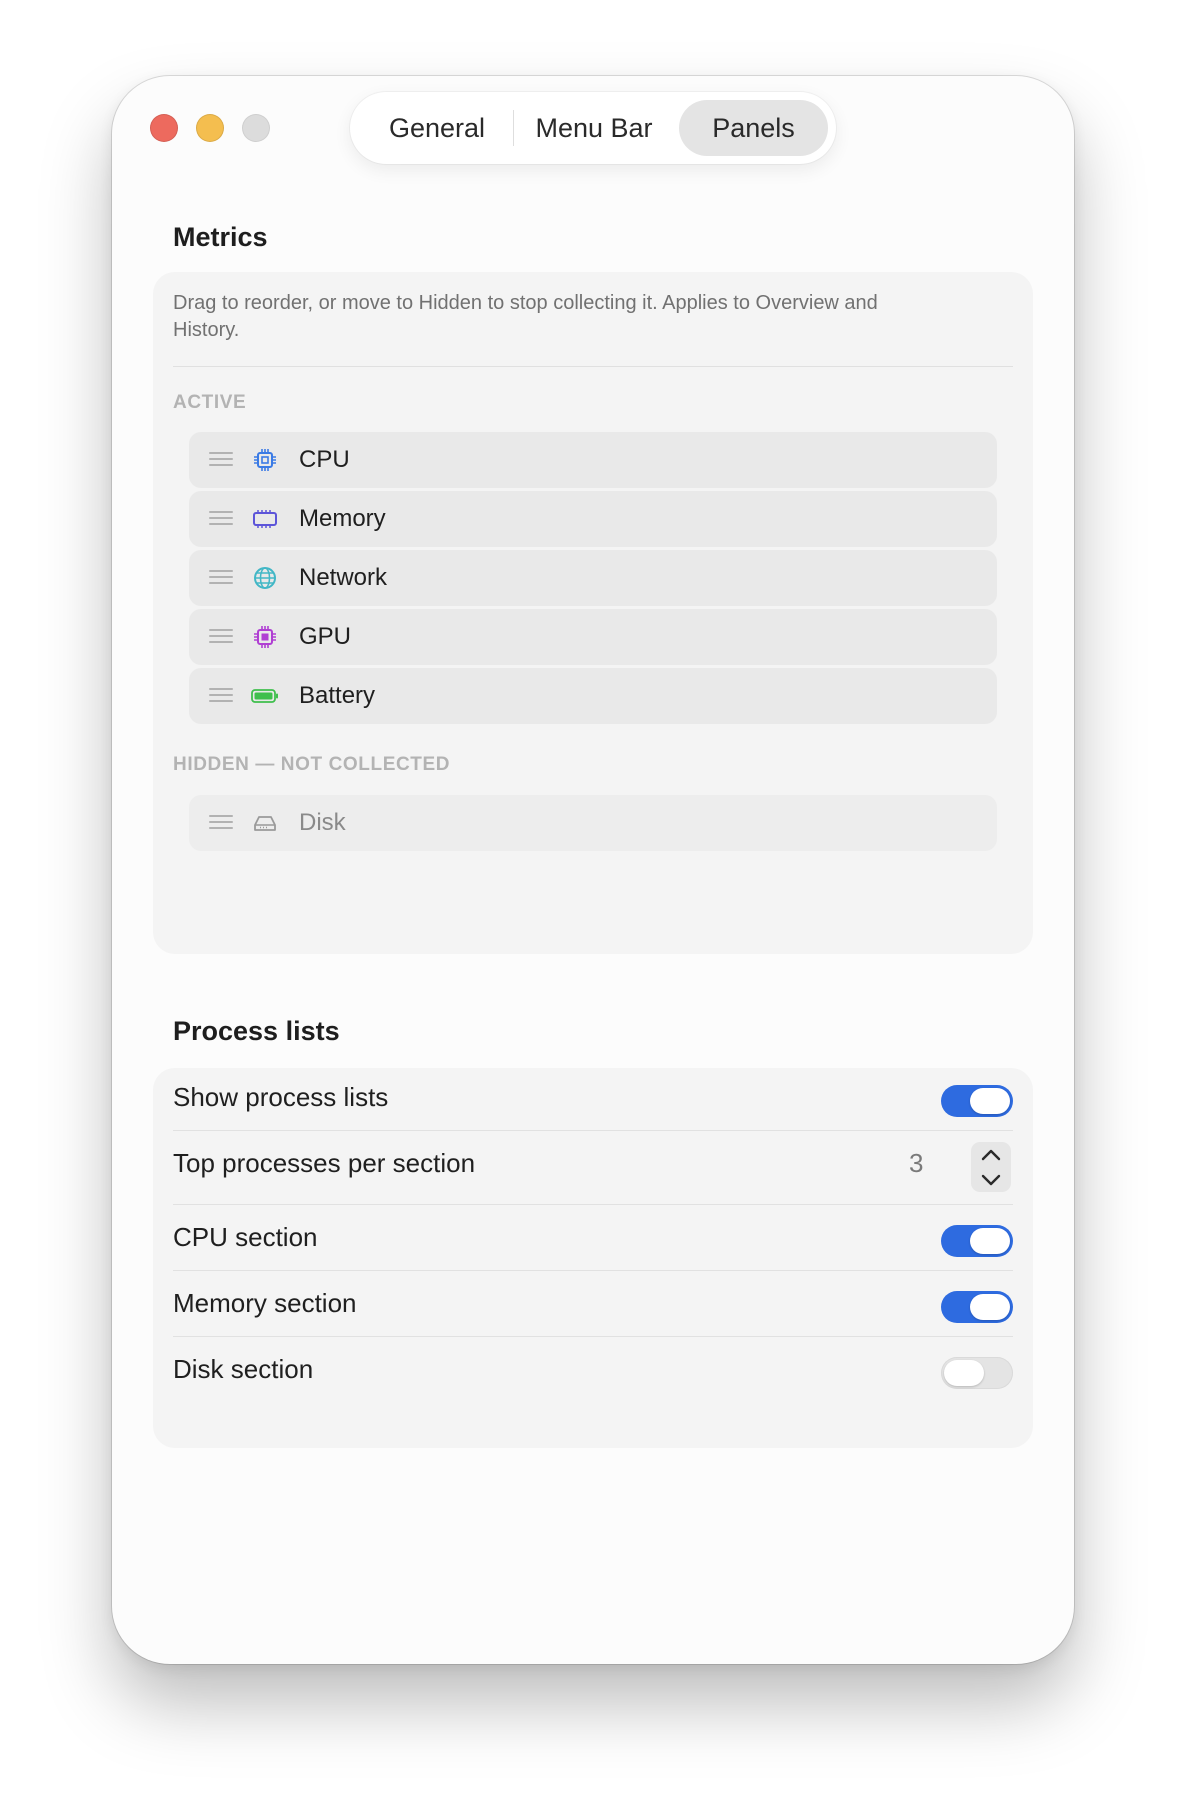 This screenshot has height=1808, width=1184. What do you see at coordinates (337, 695) in the screenshot?
I see `metric-label-battery: Battery` at bounding box center [337, 695].